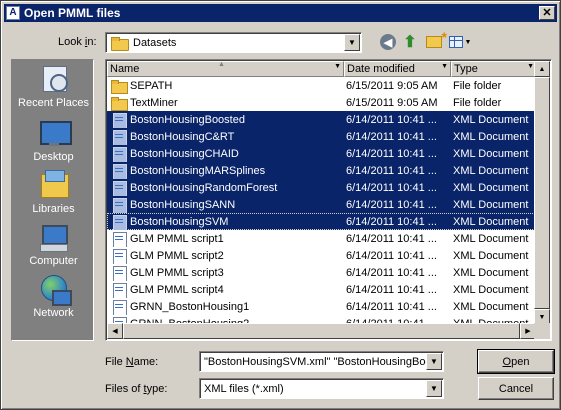 The height and width of the screenshot is (410, 561). What do you see at coordinates (55, 133) in the screenshot?
I see `desktop-icon` at bounding box center [55, 133].